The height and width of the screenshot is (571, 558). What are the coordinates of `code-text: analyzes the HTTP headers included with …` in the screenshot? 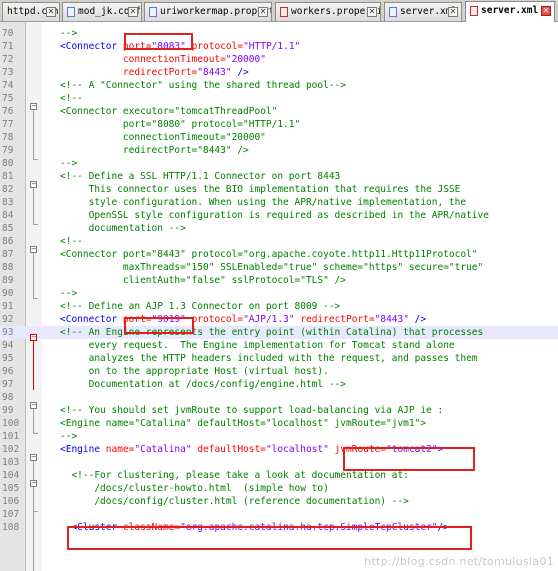 It's located at (269, 358).